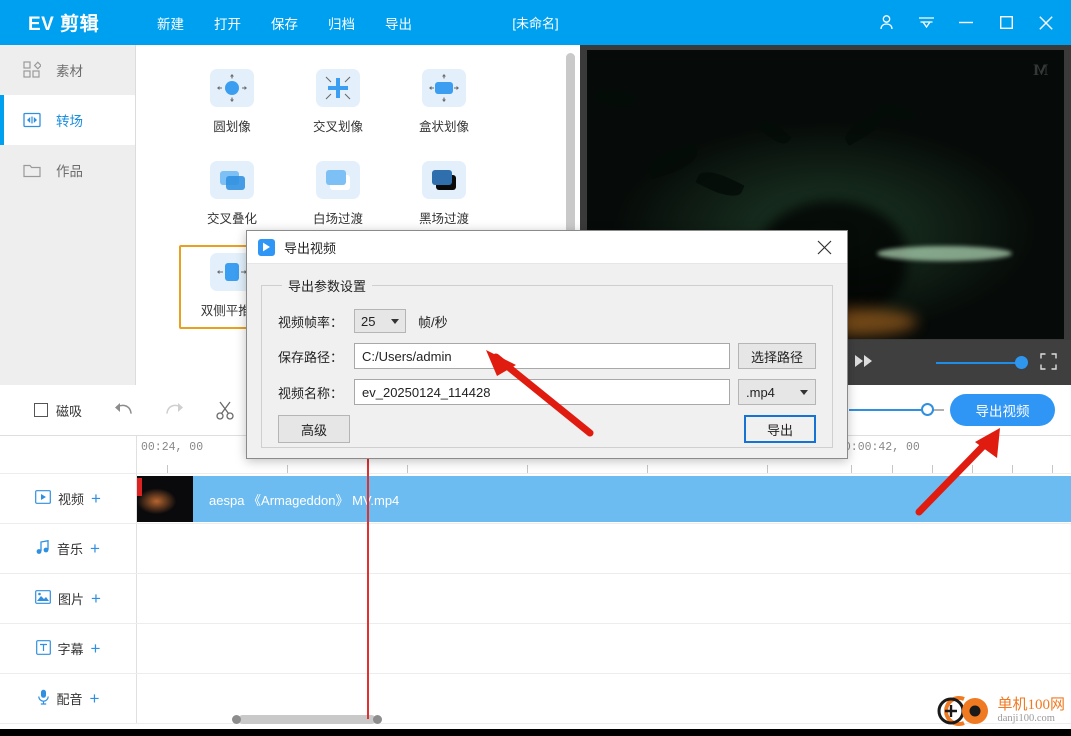  Describe the element at coordinates (444, 103) in the screenshot. I see `transition-item-box-wipe: 盒状划像` at that location.